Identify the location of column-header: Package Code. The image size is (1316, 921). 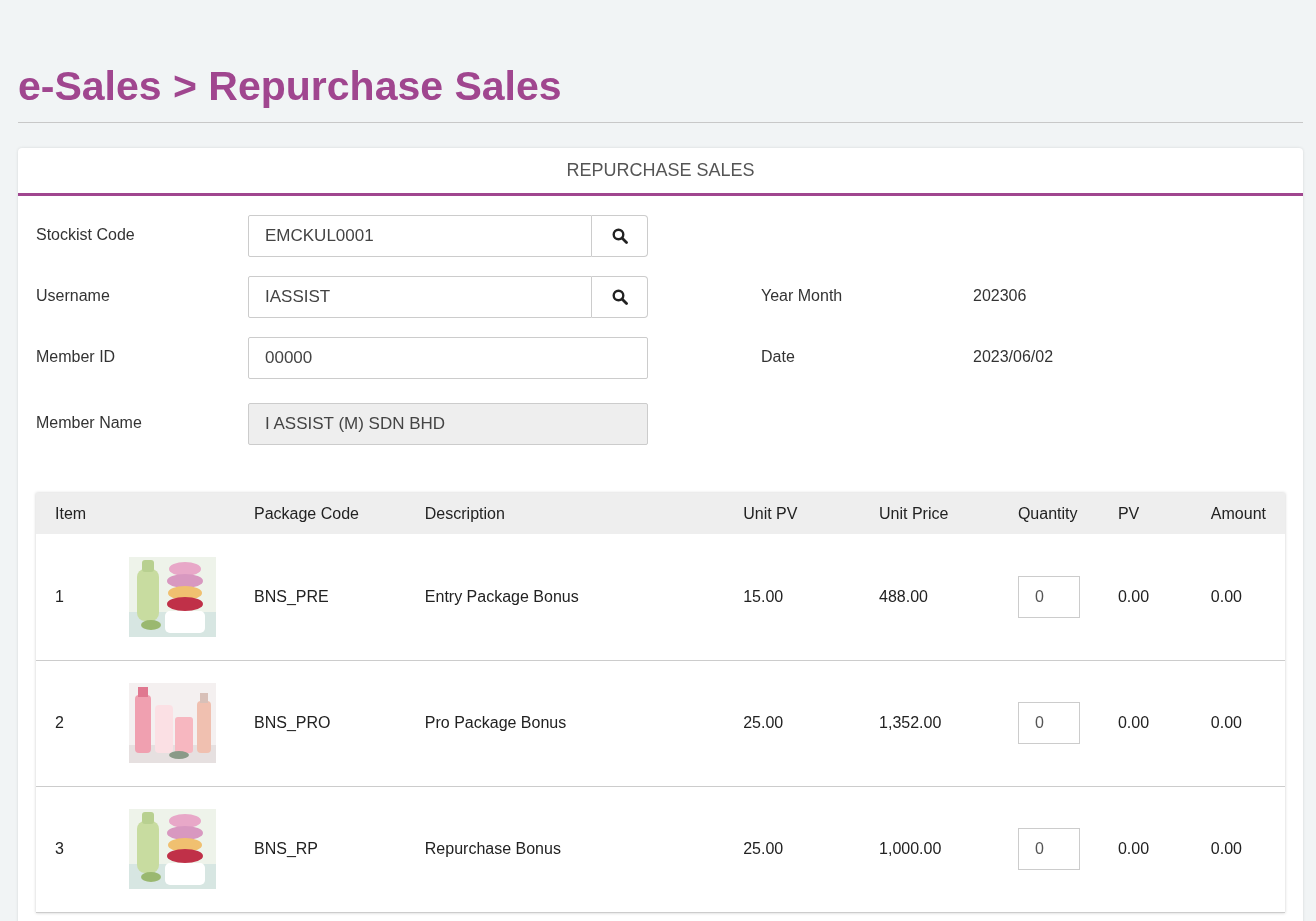
(306, 513).